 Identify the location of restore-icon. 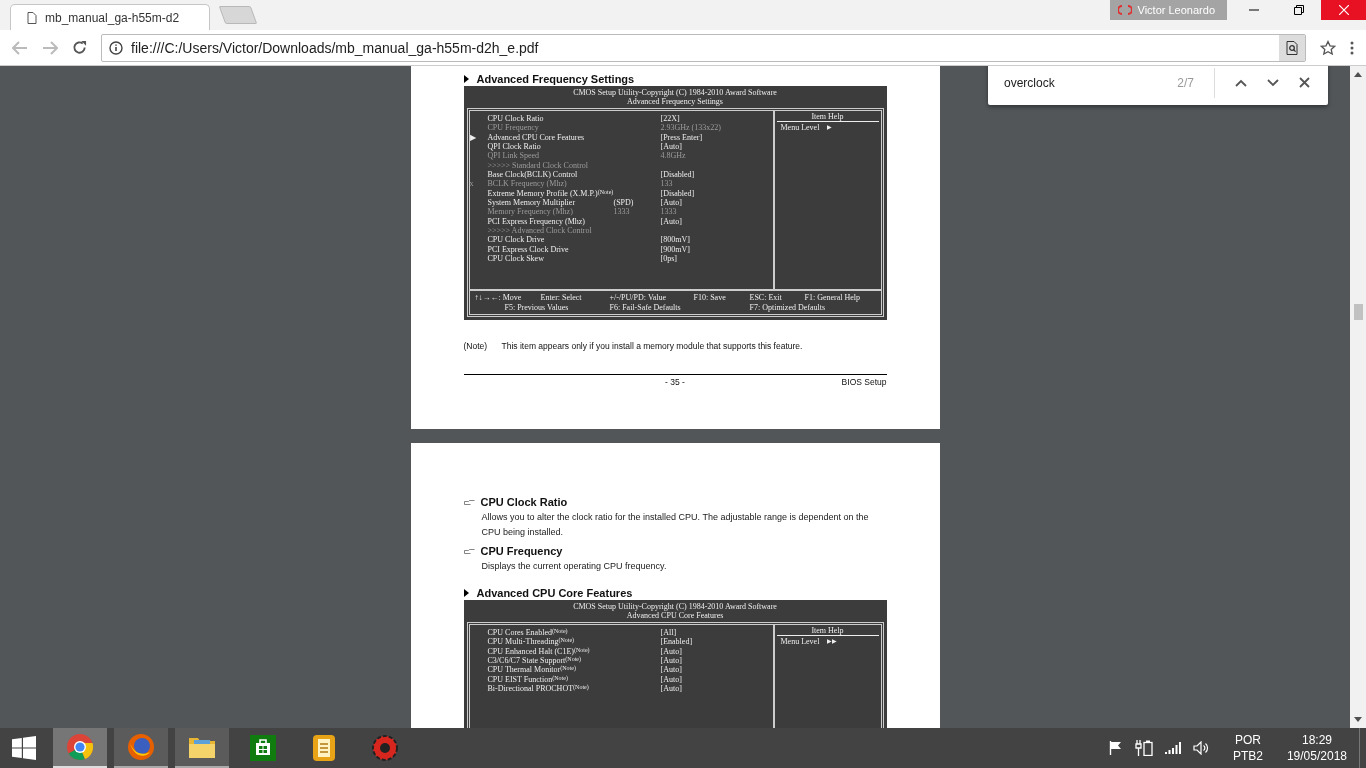
(1298, 10).